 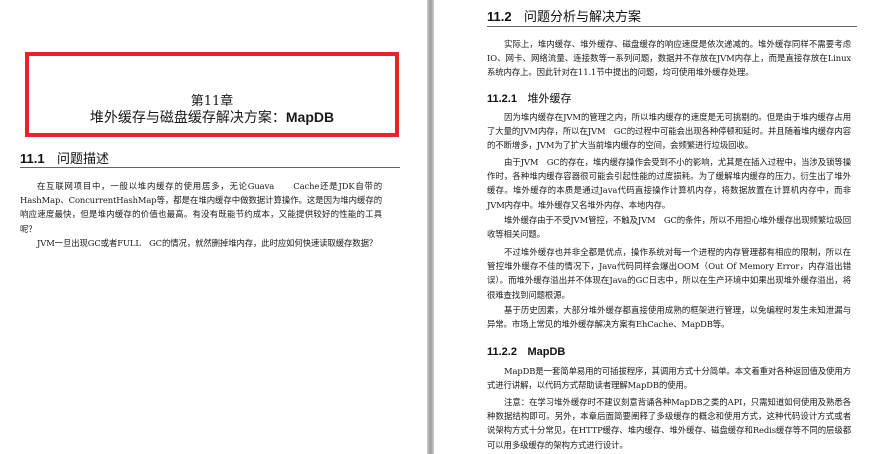 I want to click on subsection-number: 11.2.1, so click(x=502, y=99).